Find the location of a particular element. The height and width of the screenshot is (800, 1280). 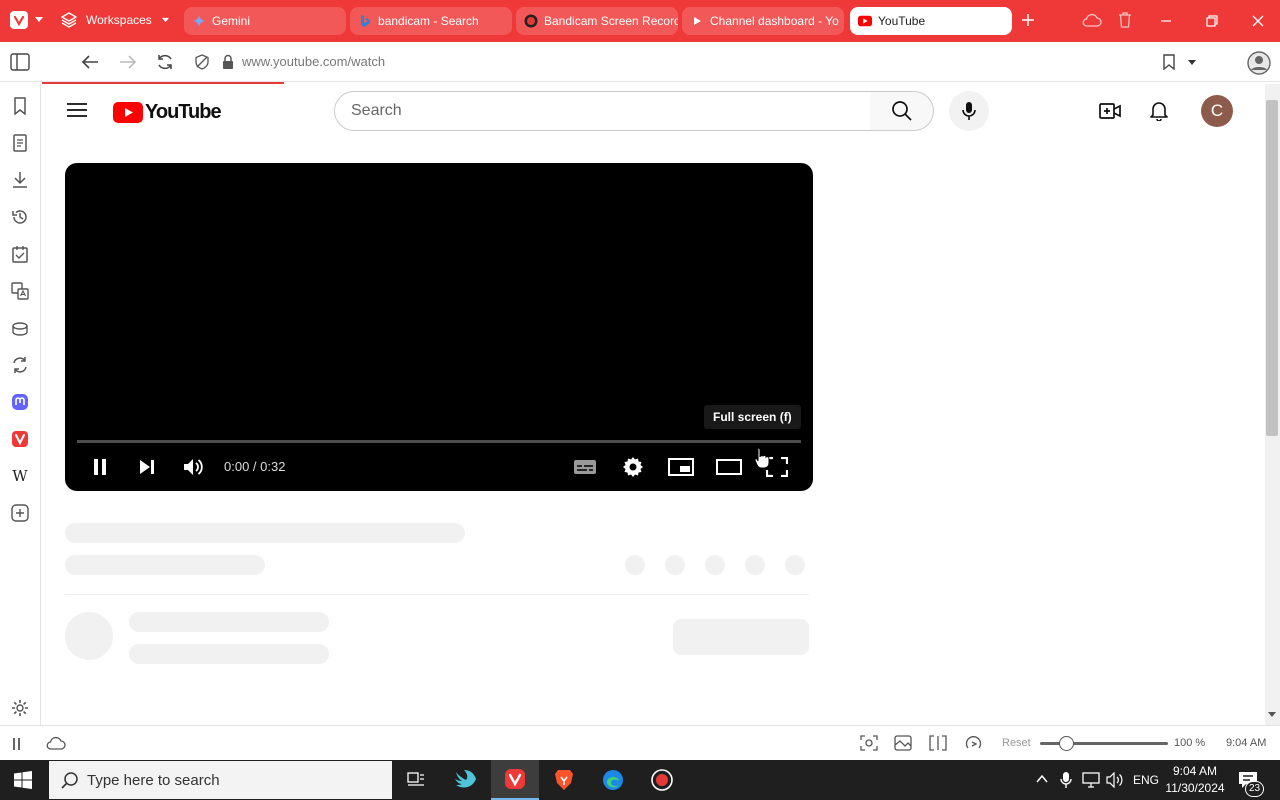

sync-cloud-icon is located at coordinates (1092, 20).